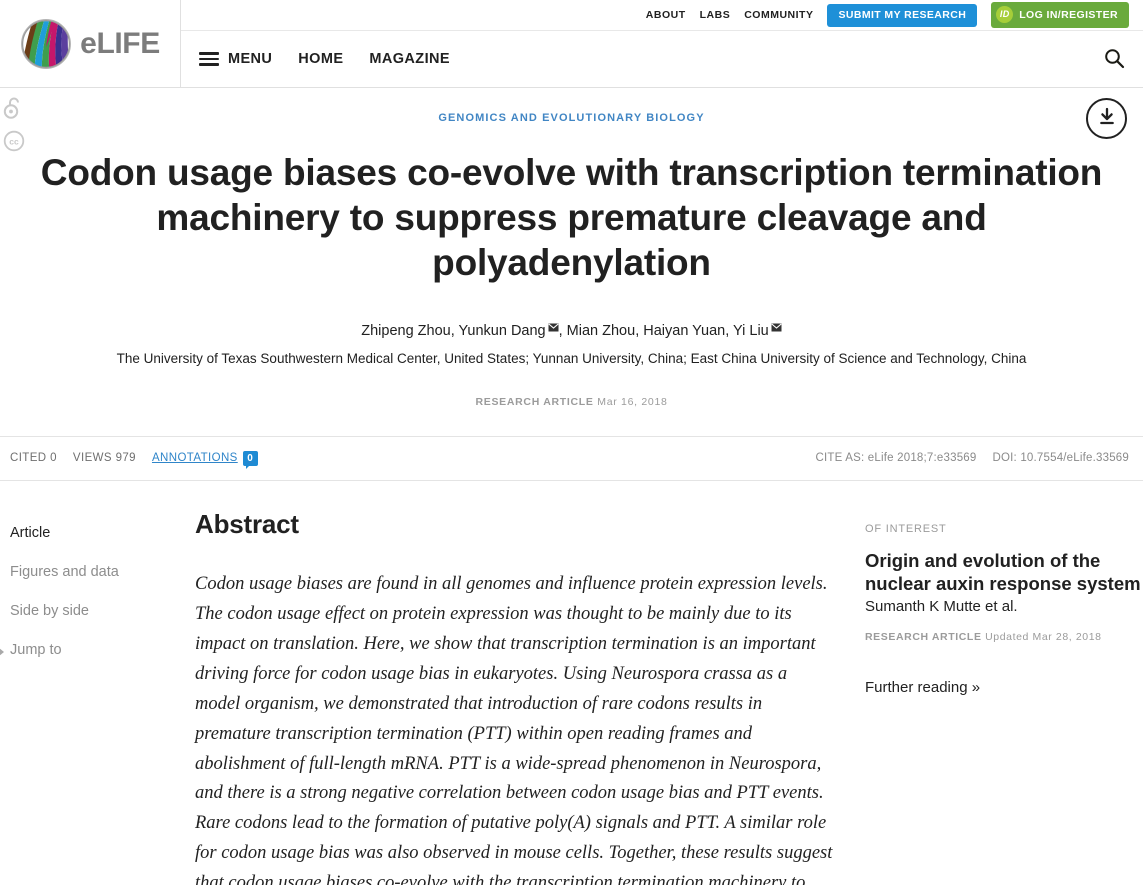  Describe the element at coordinates (715, 15) in the screenshot. I see `util-link-labs: LABS` at that location.